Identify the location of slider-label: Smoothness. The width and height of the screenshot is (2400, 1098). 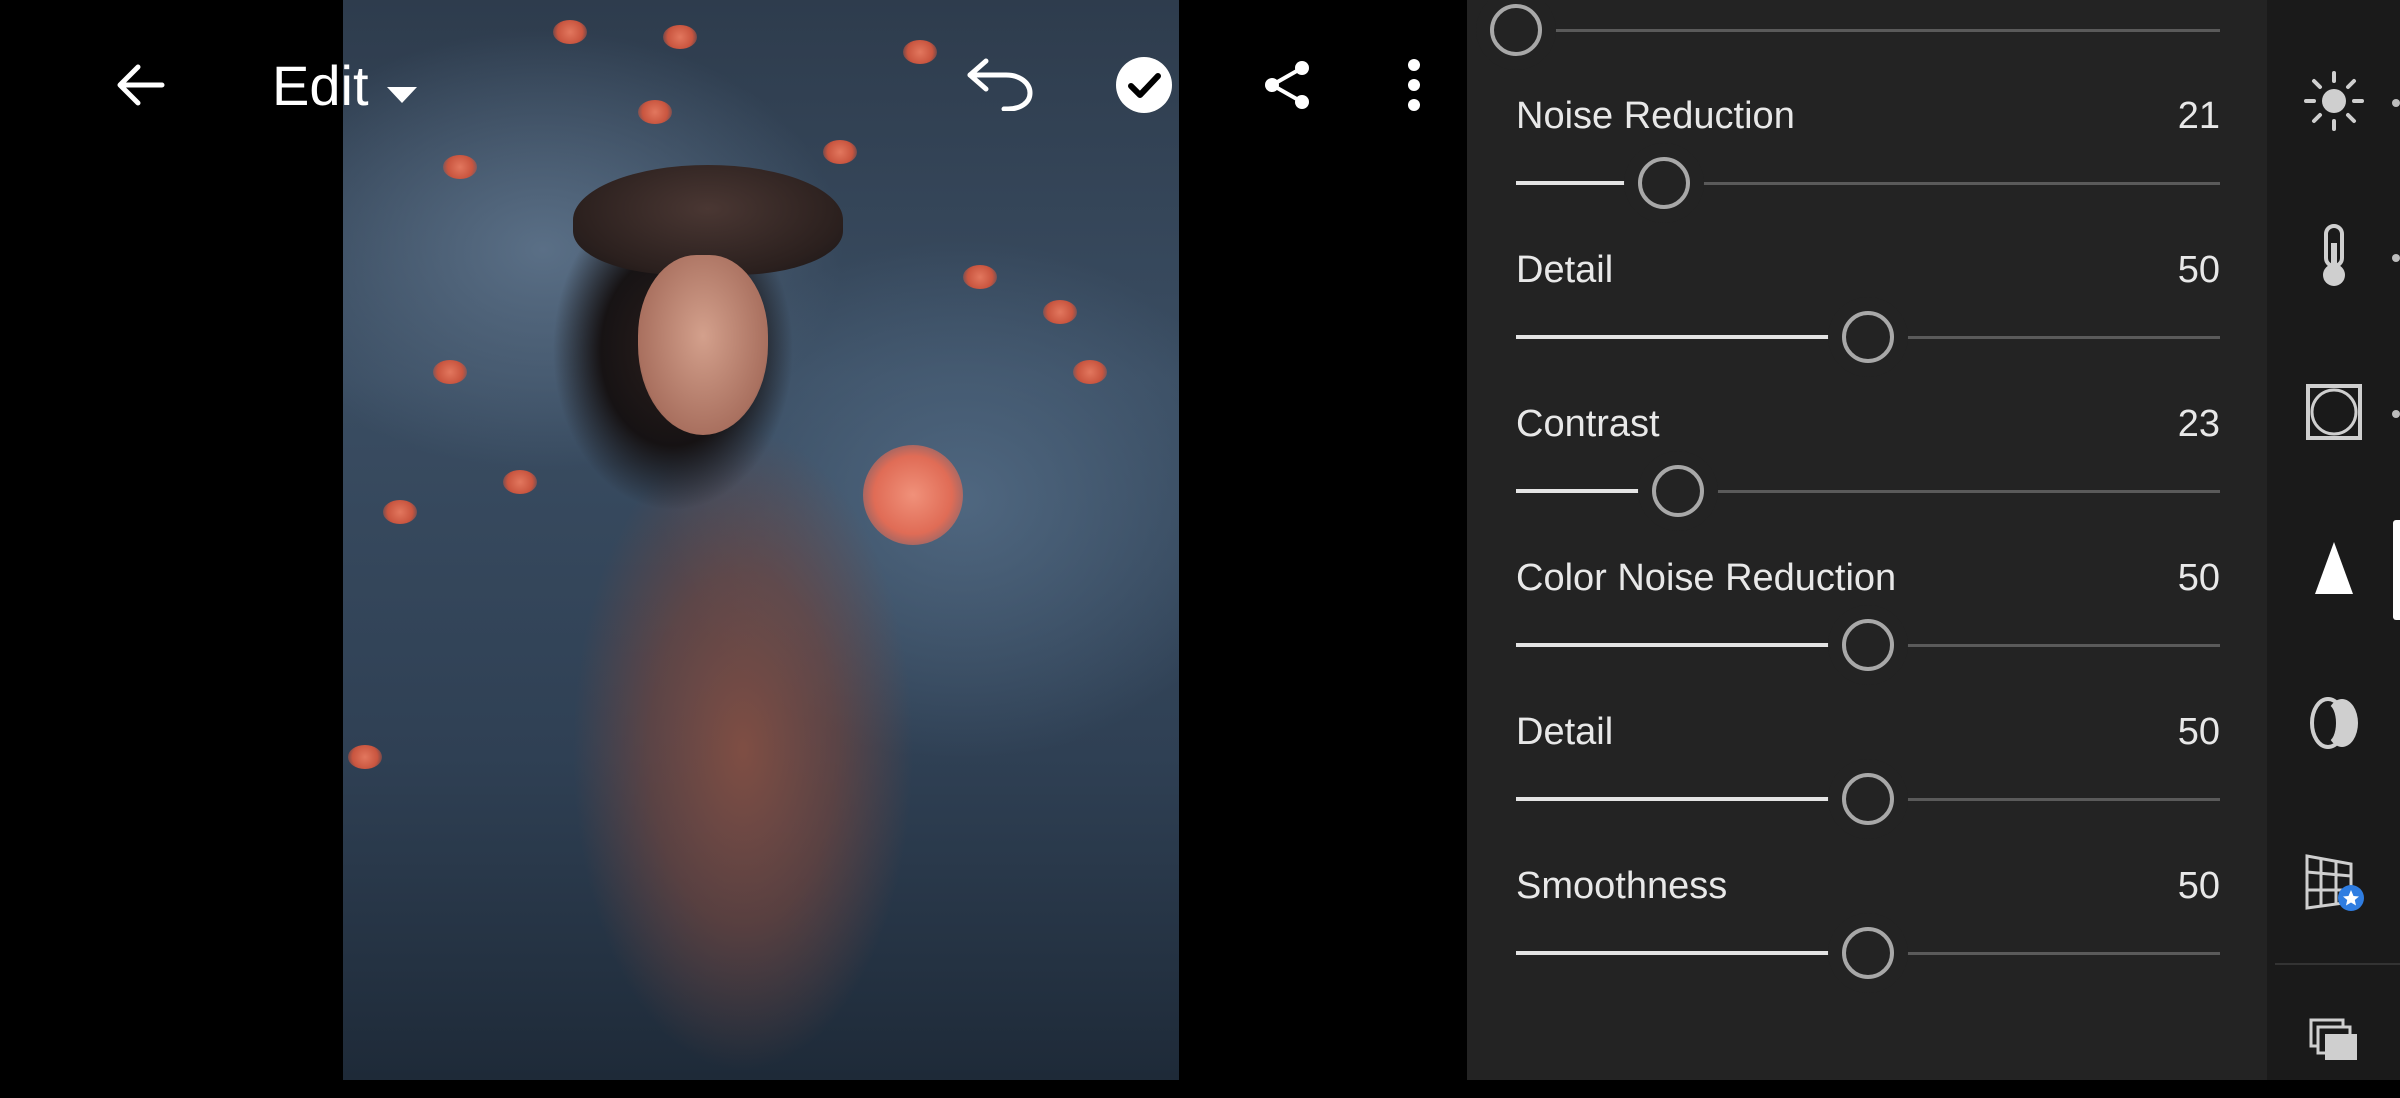
(1622, 886).